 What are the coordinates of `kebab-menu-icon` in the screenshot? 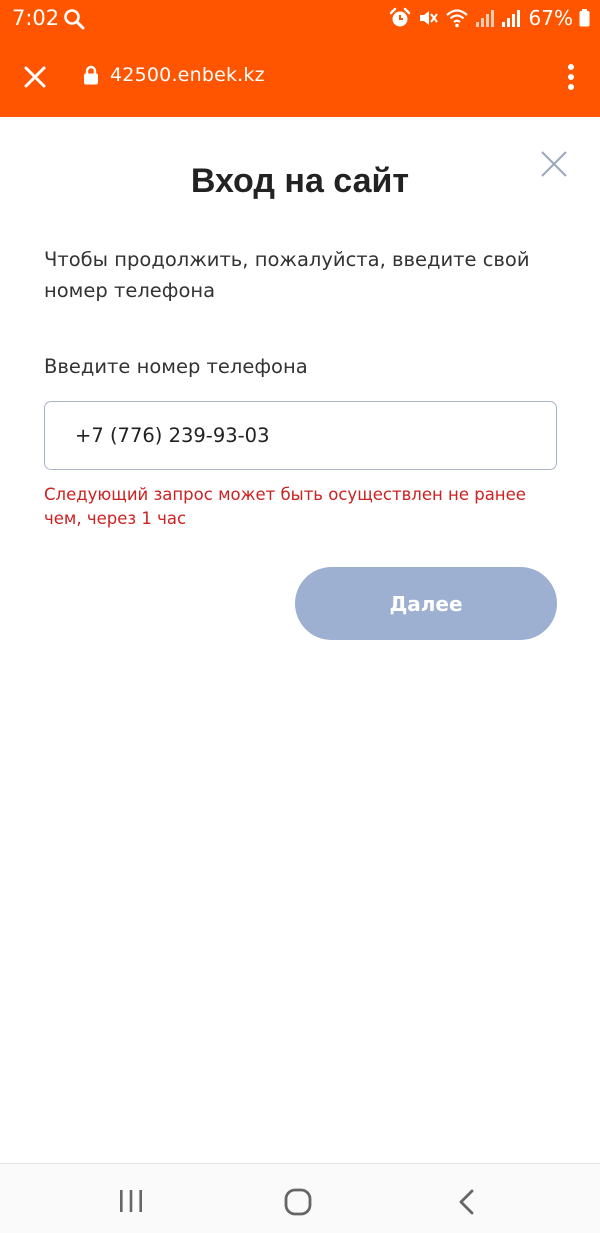 It's located at (571, 77).